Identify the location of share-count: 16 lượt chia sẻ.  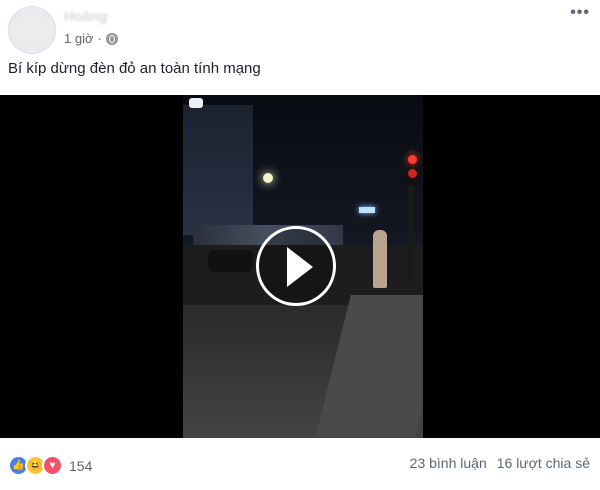
(543, 463).